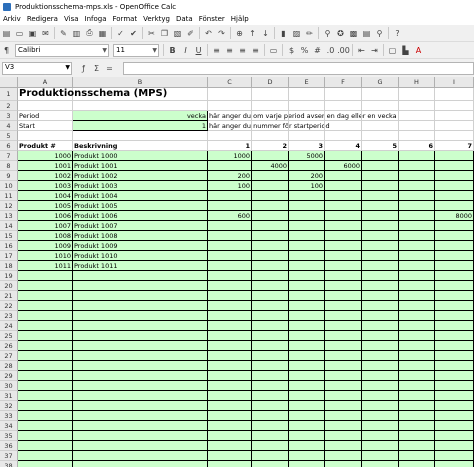 This screenshot has width=474, height=467. What do you see at coordinates (380, 276) in the screenshot?
I see `cell-g19` at bounding box center [380, 276].